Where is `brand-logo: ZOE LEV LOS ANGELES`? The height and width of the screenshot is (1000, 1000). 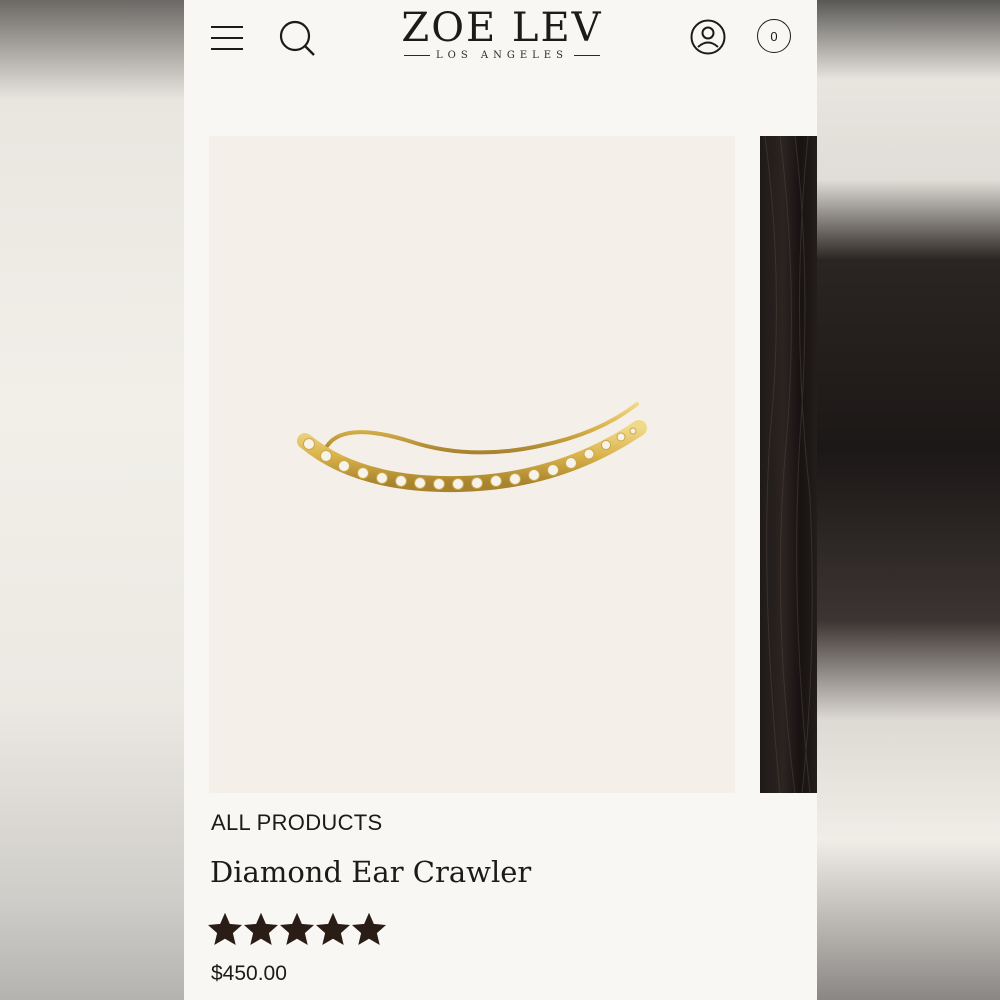 brand-logo: ZOE LEV LOS ANGELES is located at coordinates (502, 37).